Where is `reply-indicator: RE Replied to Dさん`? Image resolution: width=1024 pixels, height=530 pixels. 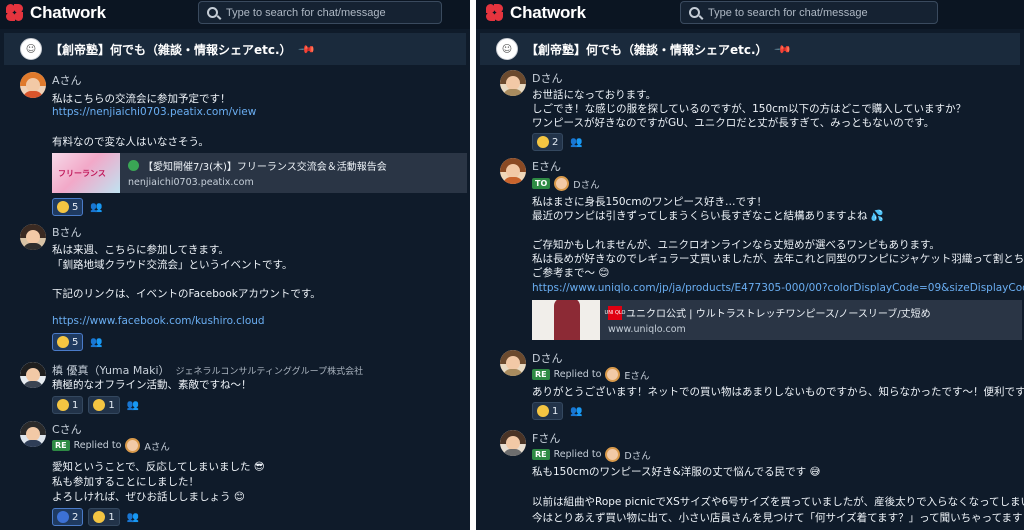
reply-indicator: RE Replied to Dさん is located at coordinates (591, 454).